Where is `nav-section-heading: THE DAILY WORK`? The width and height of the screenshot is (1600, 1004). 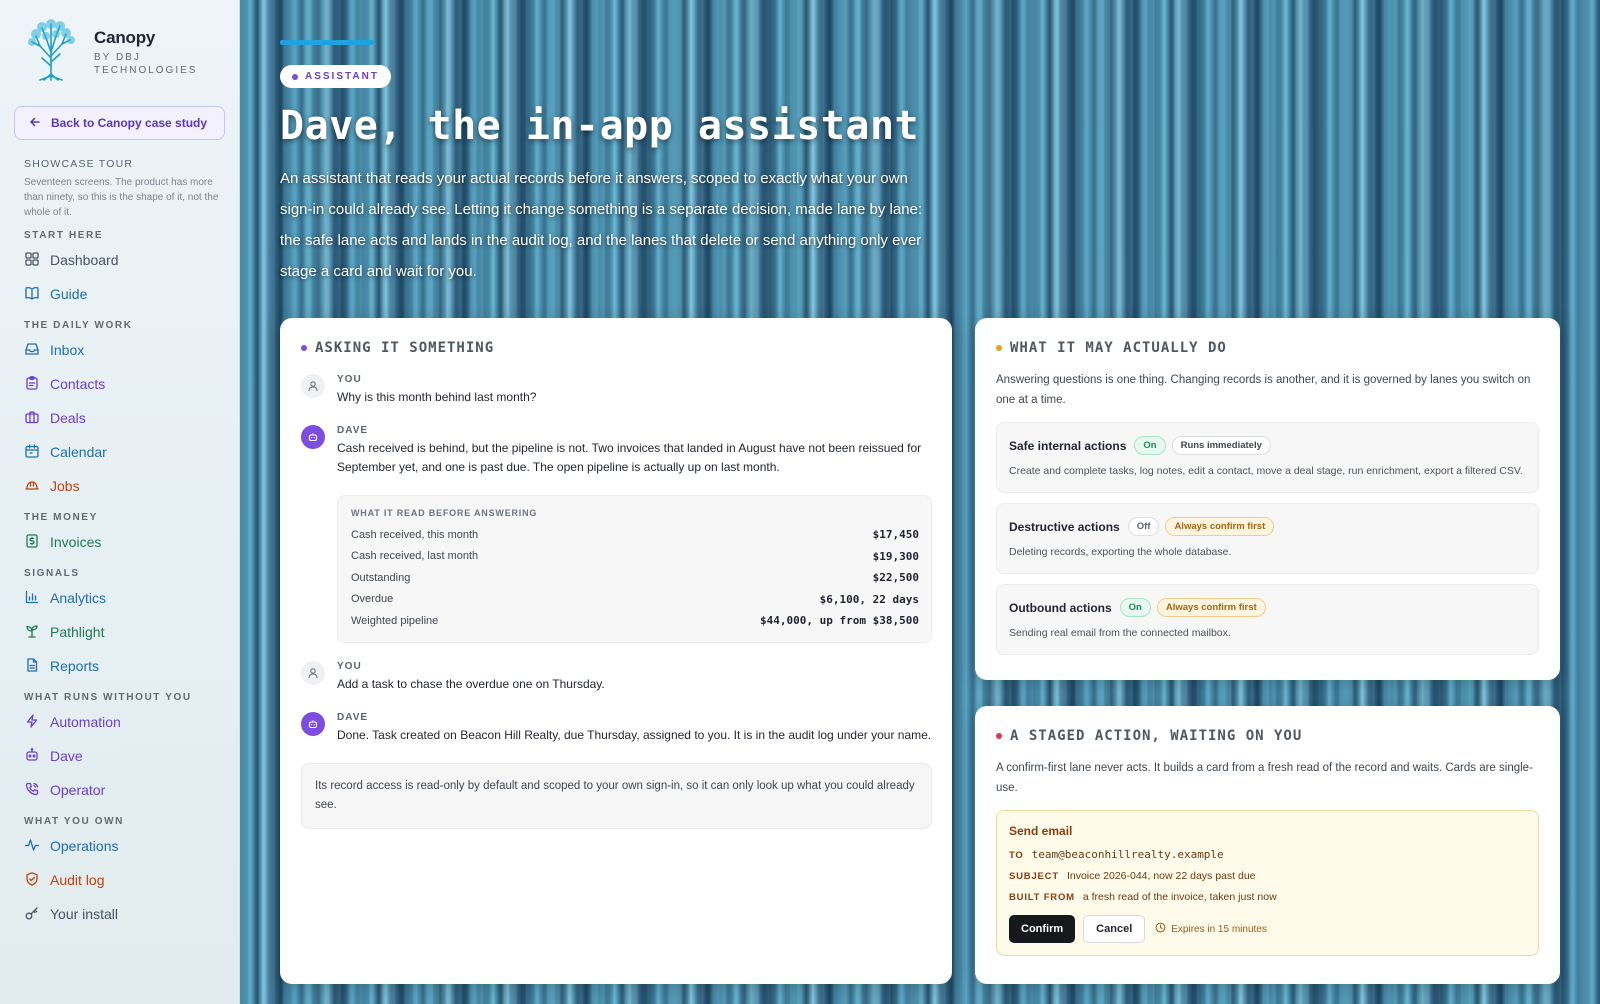 nav-section-heading: THE DAILY WORK is located at coordinates (78, 325).